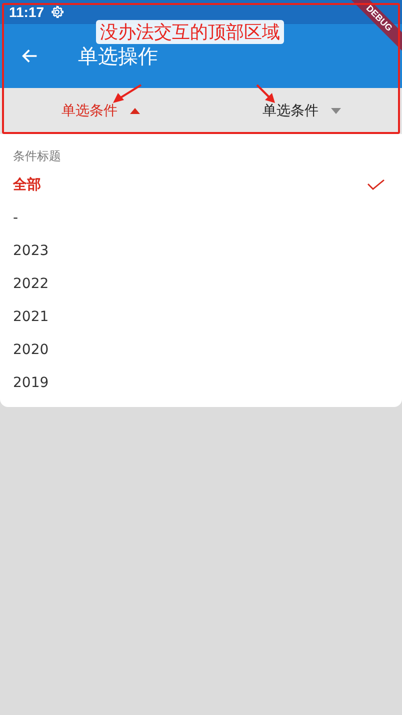 Image resolution: width=402 pixels, height=715 pixels. What do you see at coordinates (201, 382) in the screenshot?
I see `option-item: 2019` at bounding box center [201, 382].